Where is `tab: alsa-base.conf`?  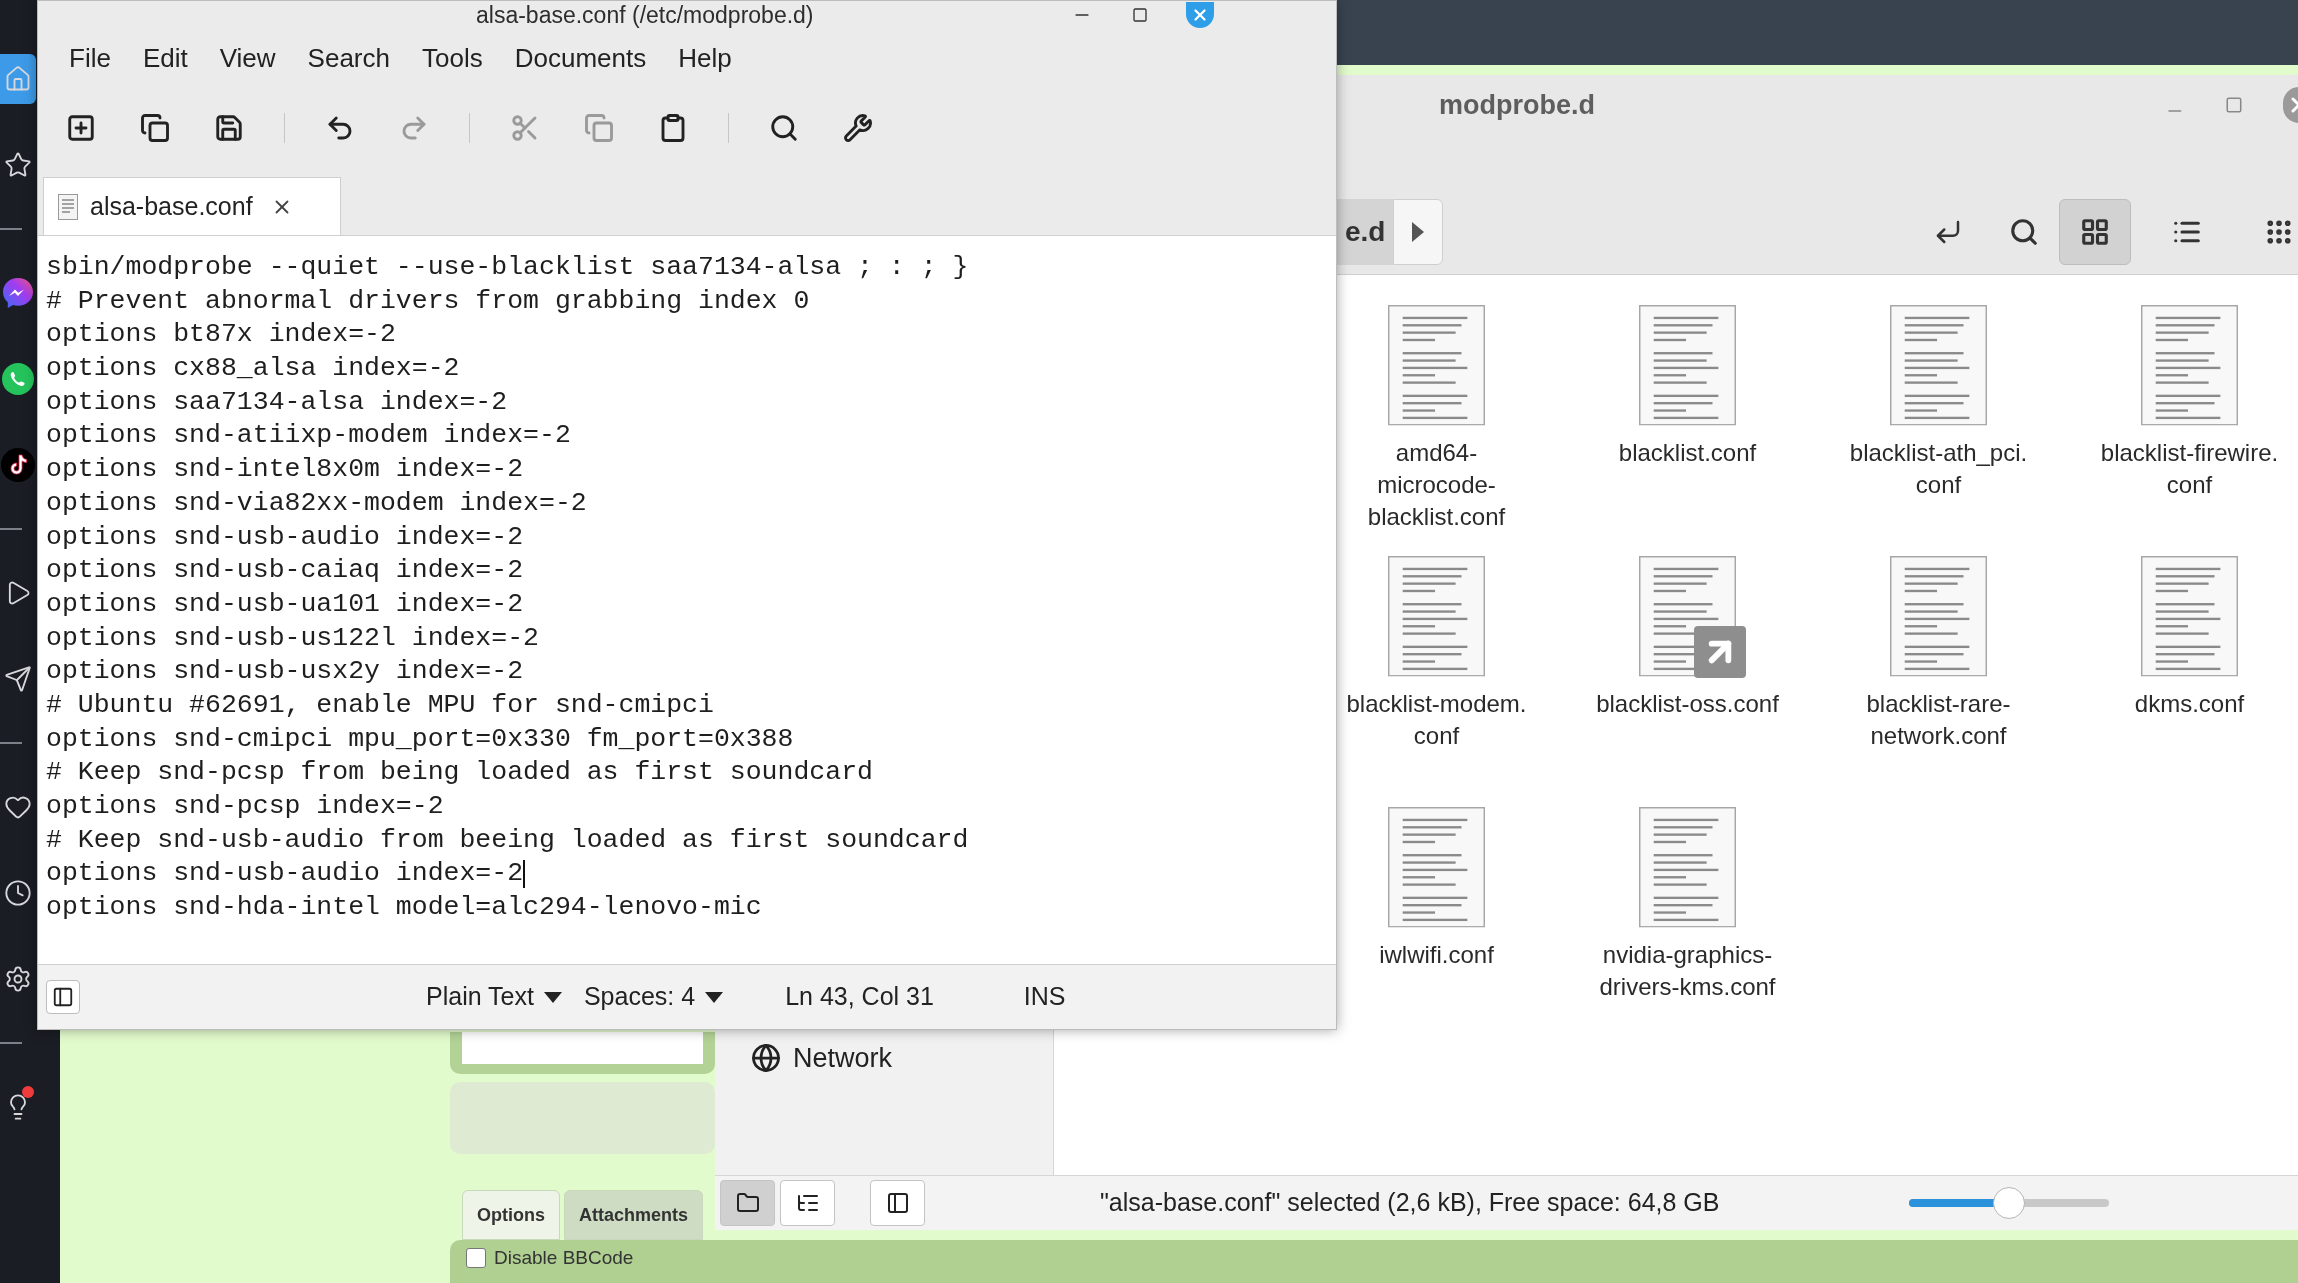 tab: alsa-base.conf is located at coordinates (192, 206).